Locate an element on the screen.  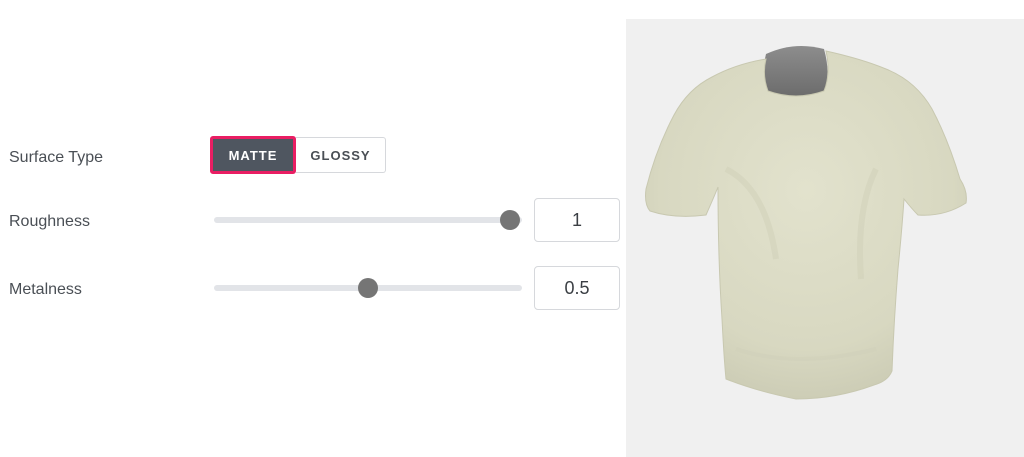
matte-button: MATTE is located at coordinates (253, 155).